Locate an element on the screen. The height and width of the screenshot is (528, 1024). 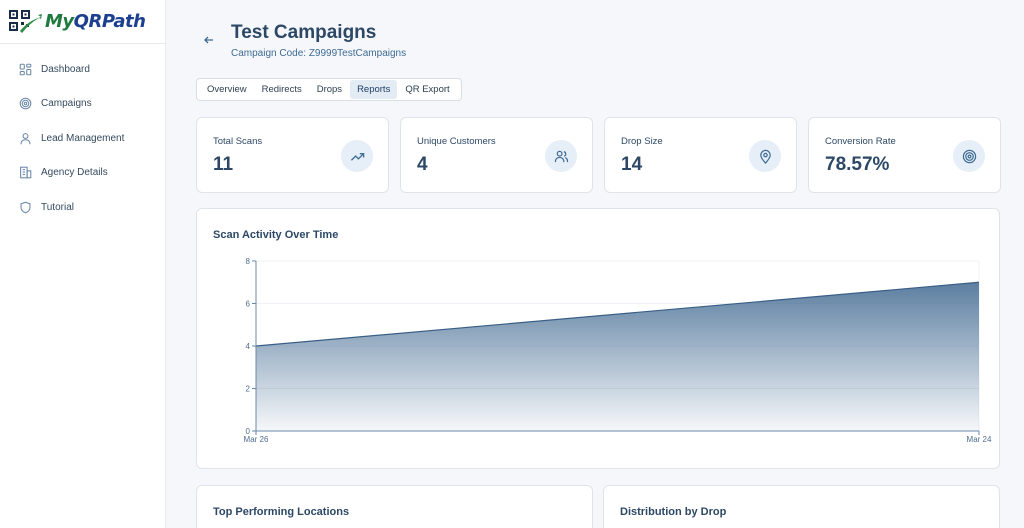
sidebar-item-campaigns: Campaigns is located at coordinates (82, 104).